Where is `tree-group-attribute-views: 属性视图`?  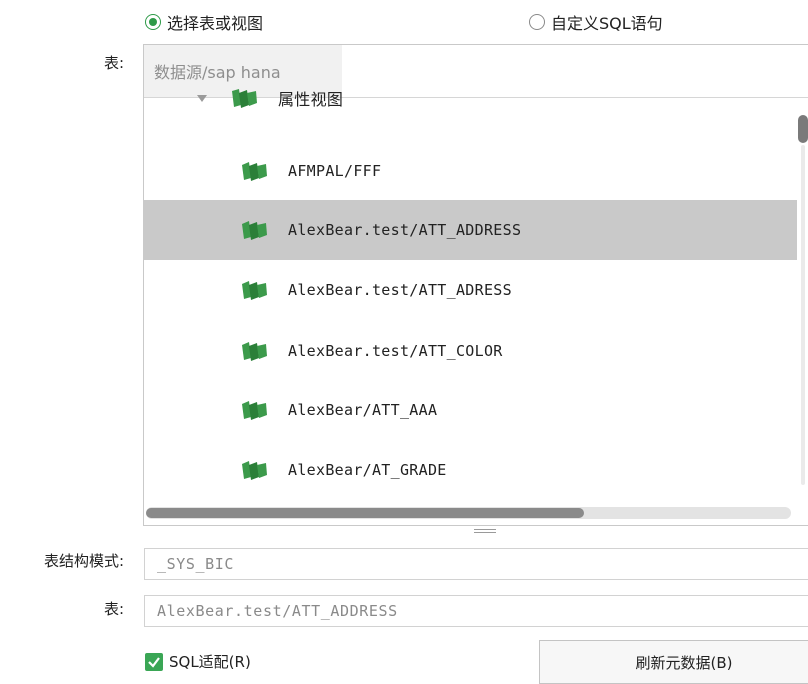
tree-group-attribute-views: 属性视图 is located at coordinates (444, 98).